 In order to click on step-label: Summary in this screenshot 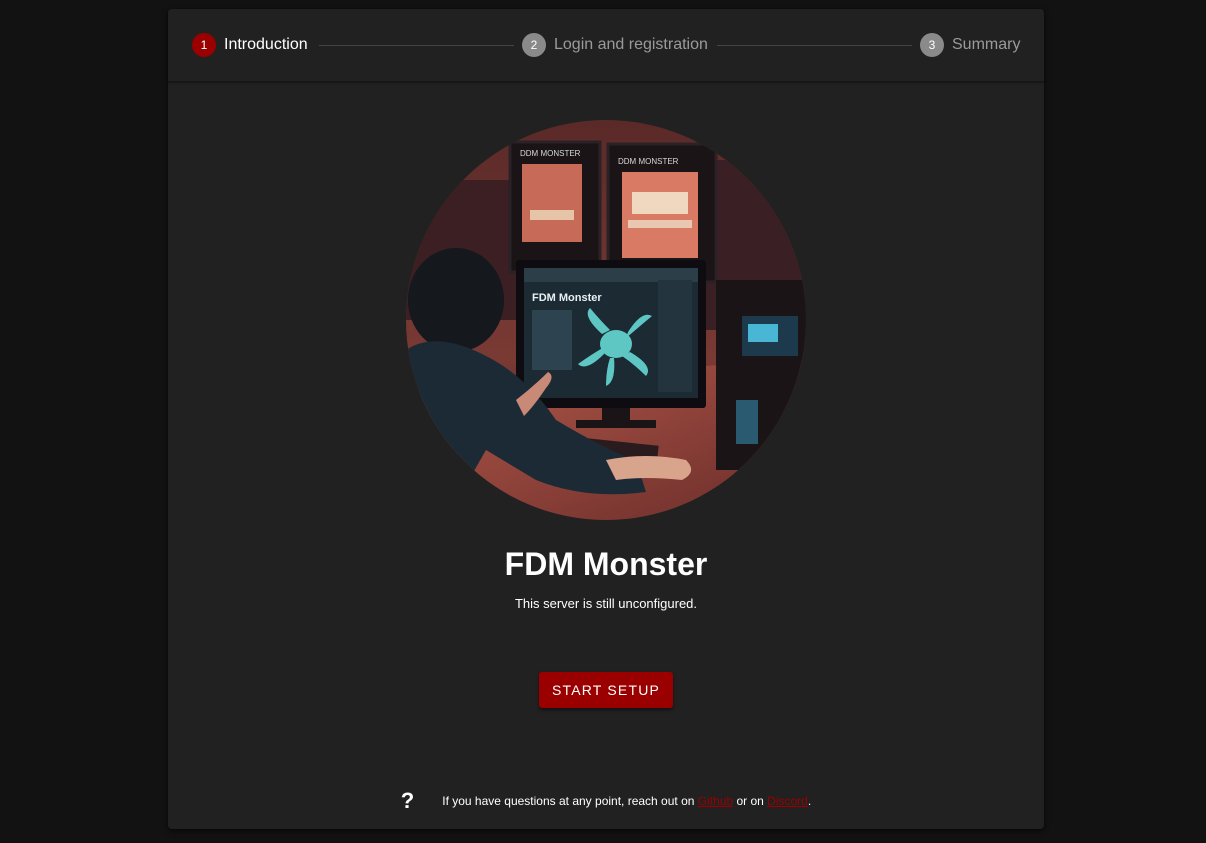, I will do `click(986, 44)`.